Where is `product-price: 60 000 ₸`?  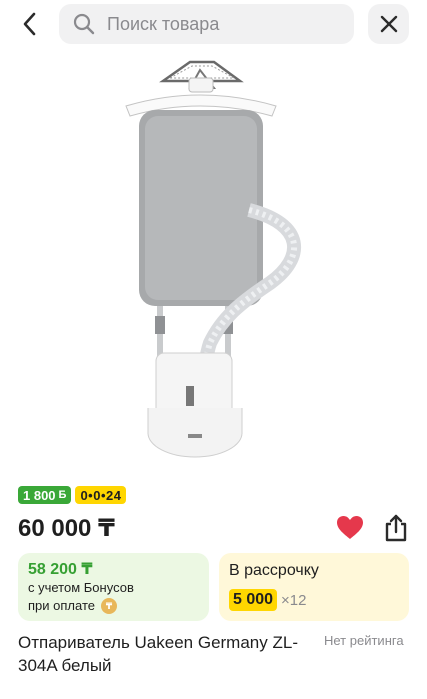
product-price: 60 000 ₸ is located at coordinates (66, 528).